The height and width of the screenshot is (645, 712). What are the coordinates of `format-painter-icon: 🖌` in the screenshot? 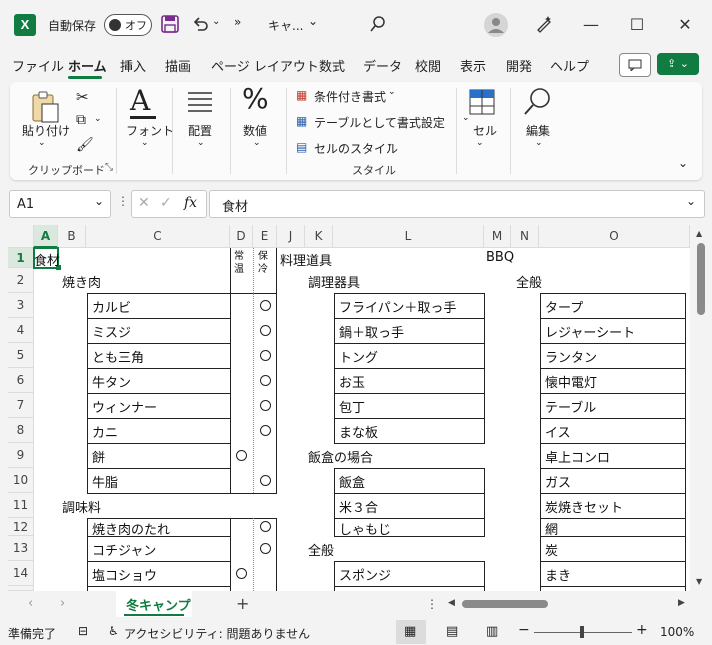 It's located at (85, 145).